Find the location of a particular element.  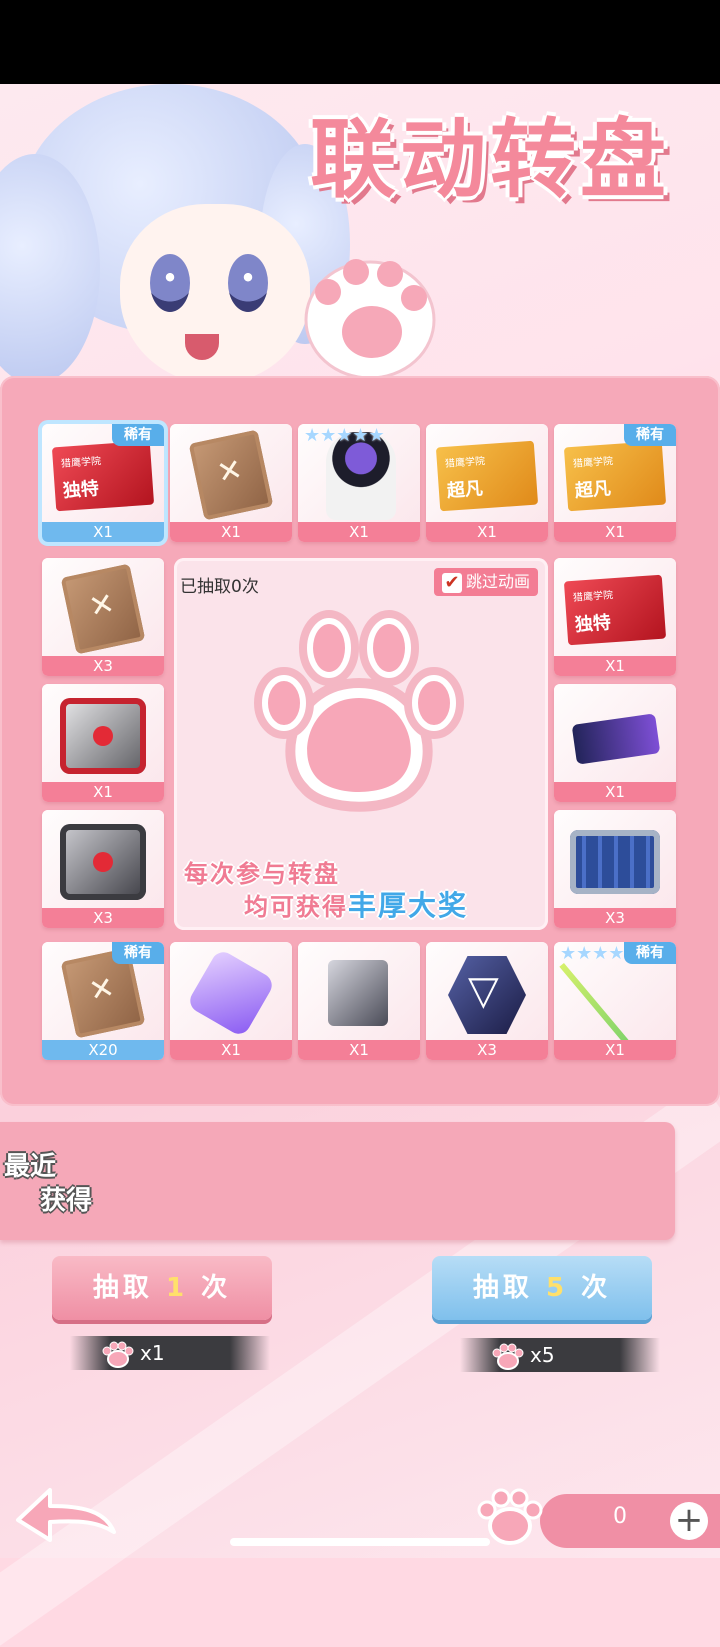

gem-icon is located at coordinates (231, 993).